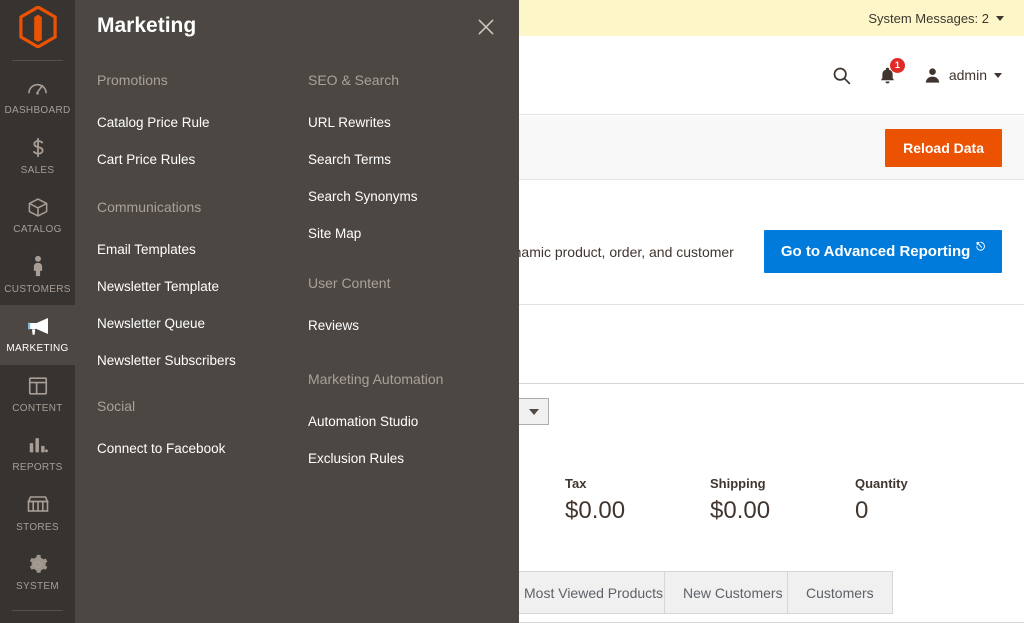 This screenshot has height=623, width=1024. What do you see at coordinates (202, 323) in the screenshot?
I see `menu-item-newsletter-queue: Newsletter Queue` at bounding box center [202, 323].